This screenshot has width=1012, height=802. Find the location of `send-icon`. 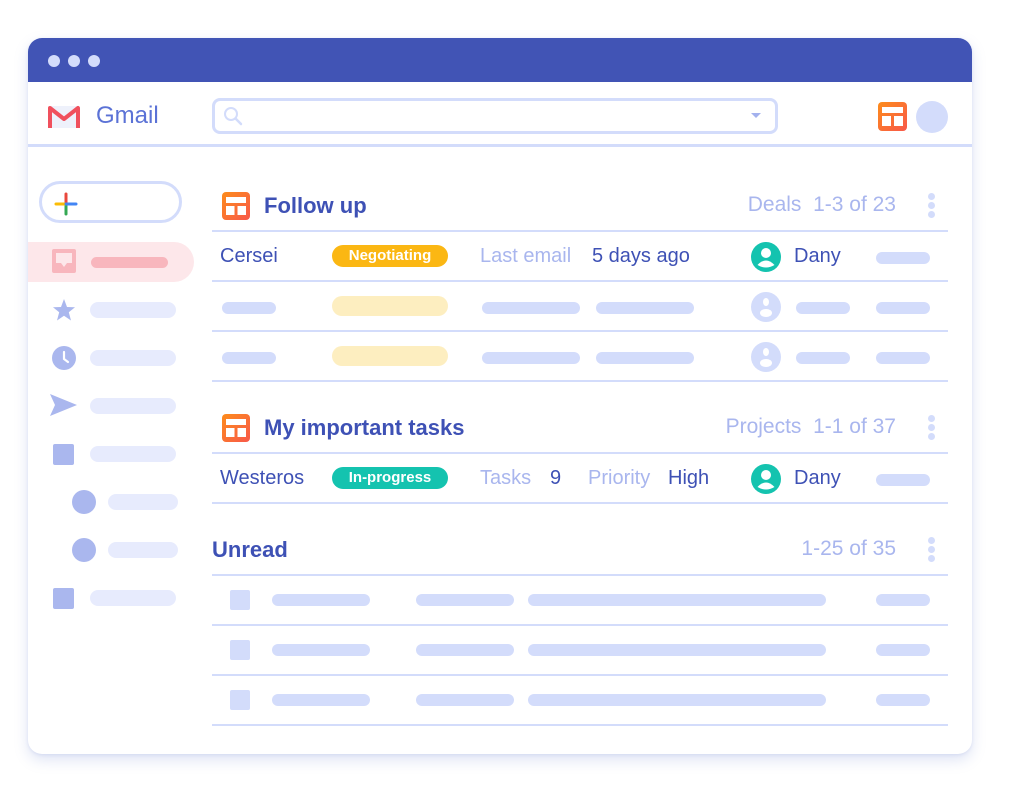

send-icon is located at coordinates (63, 405).